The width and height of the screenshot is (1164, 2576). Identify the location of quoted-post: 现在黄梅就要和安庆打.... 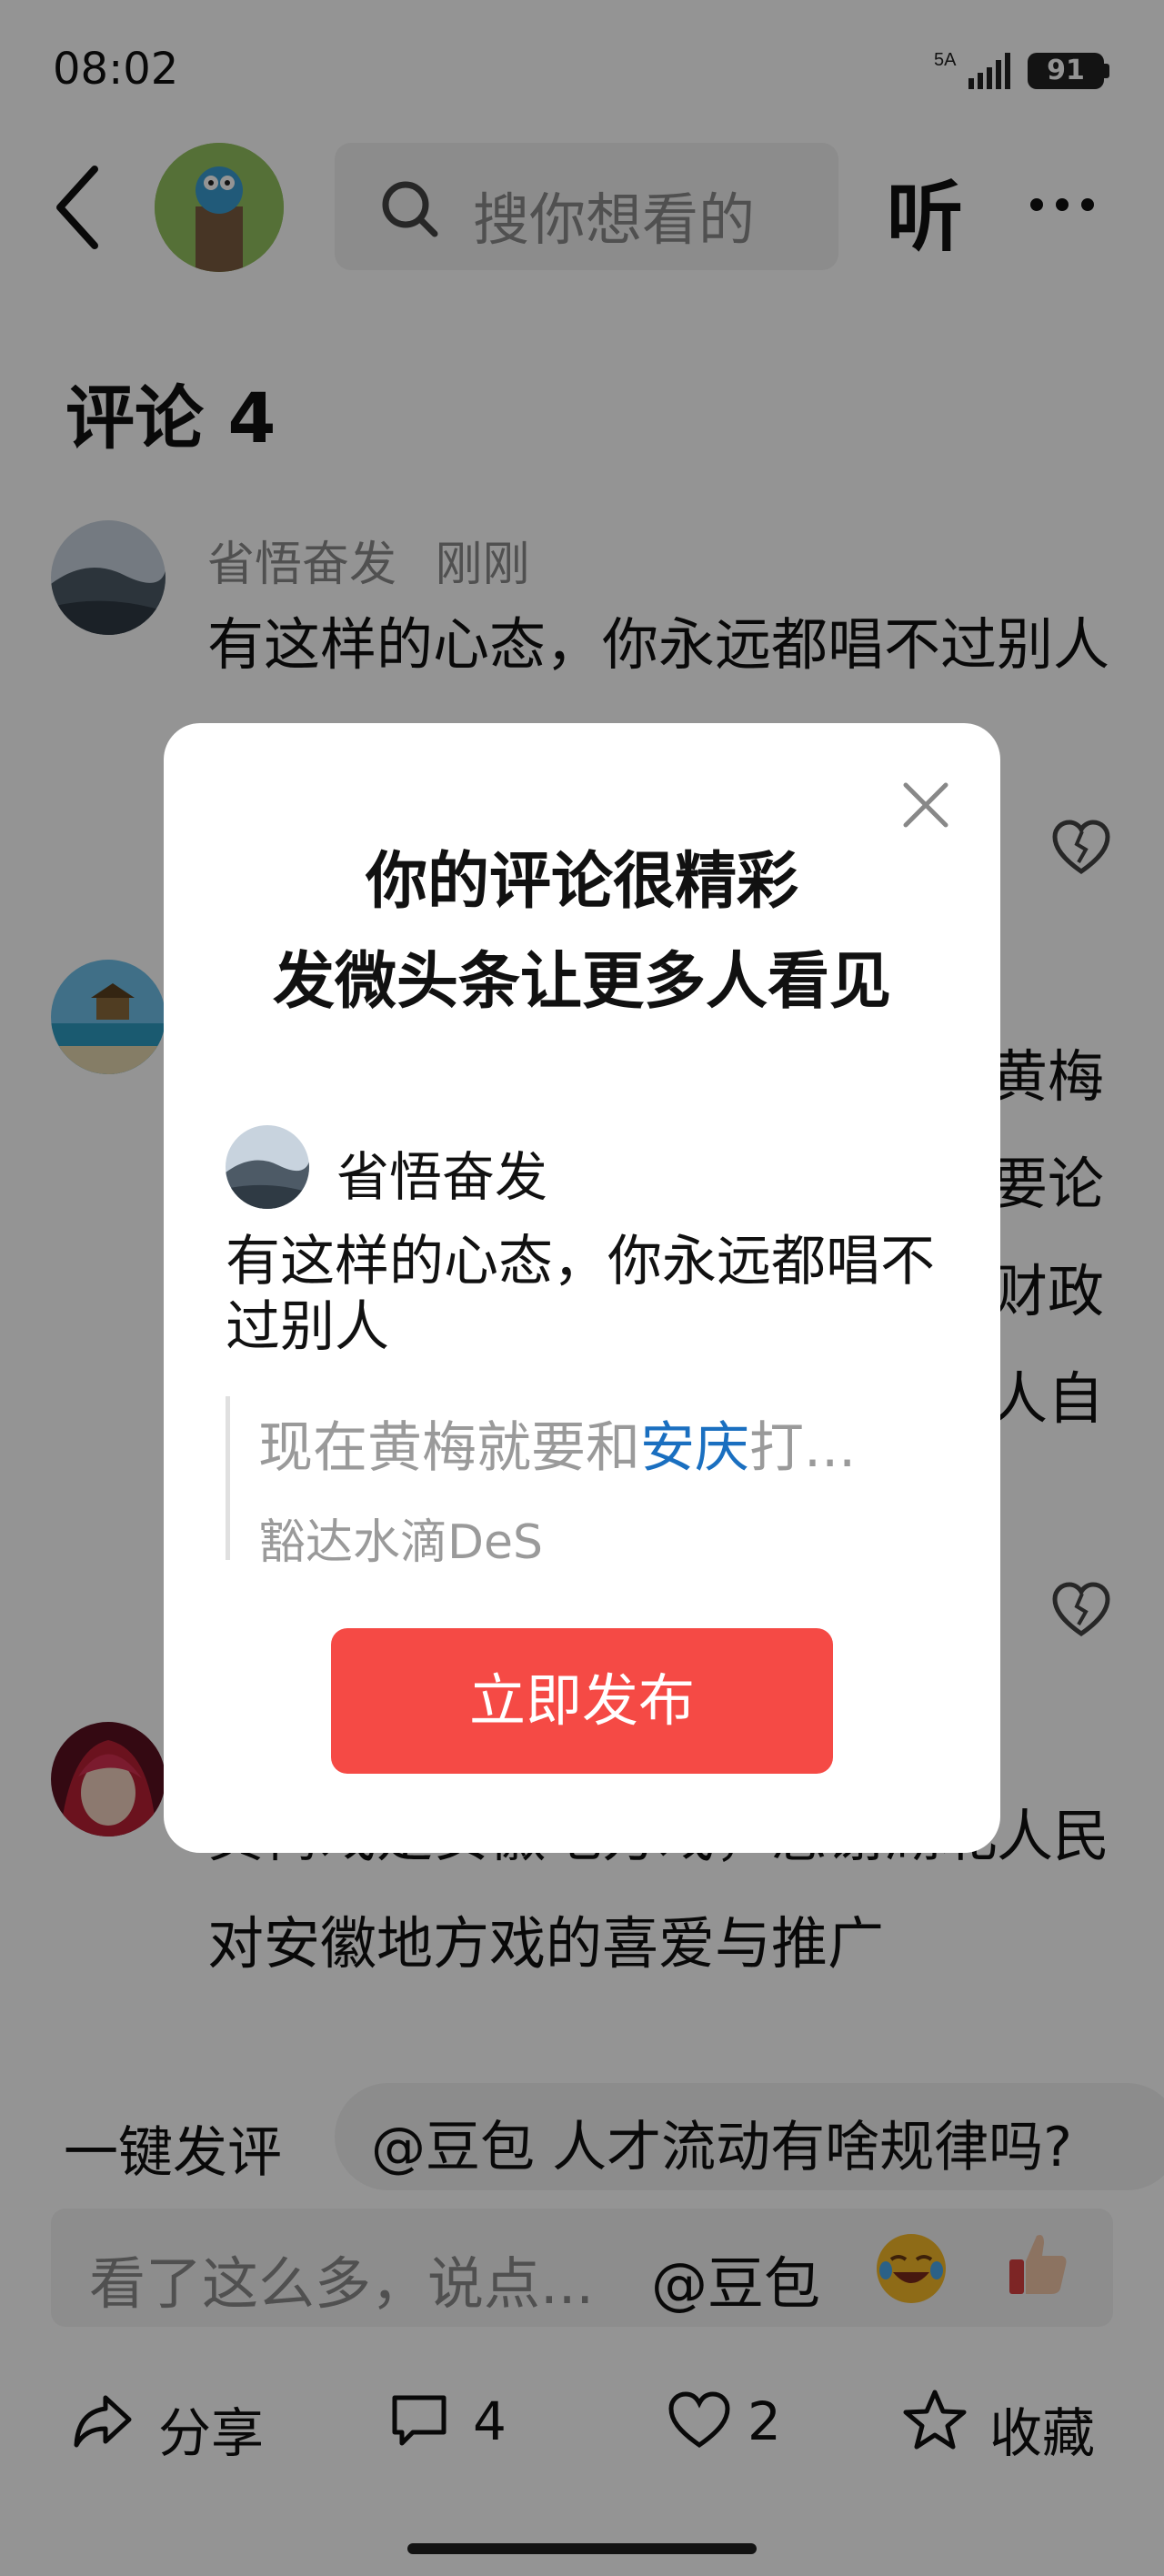
(557, 1443).